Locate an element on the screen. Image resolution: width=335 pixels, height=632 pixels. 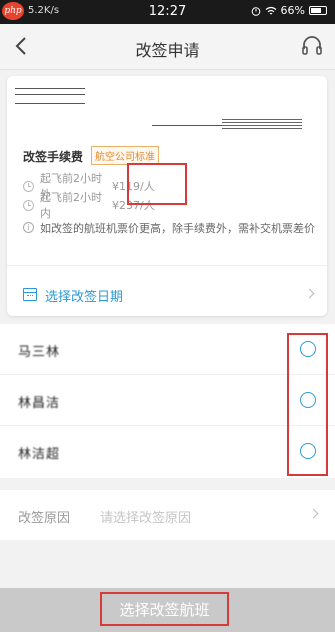
list-item: 马三林 is located at coordinates (167, 349).